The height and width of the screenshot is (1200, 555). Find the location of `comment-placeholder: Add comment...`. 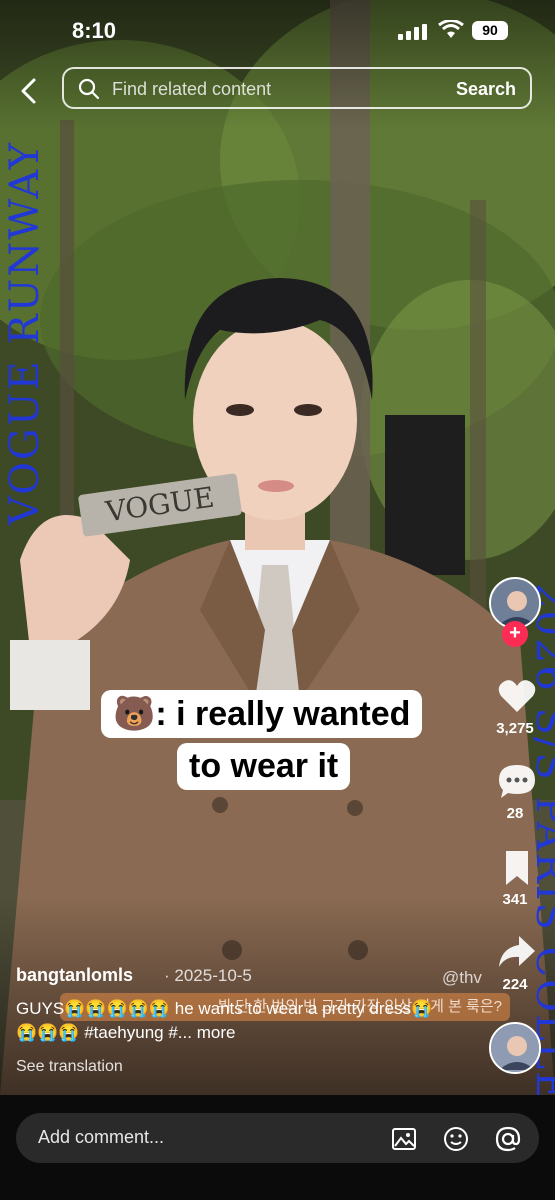

comment-placeholder: Add comment... is located at coordinates (101, 1137).